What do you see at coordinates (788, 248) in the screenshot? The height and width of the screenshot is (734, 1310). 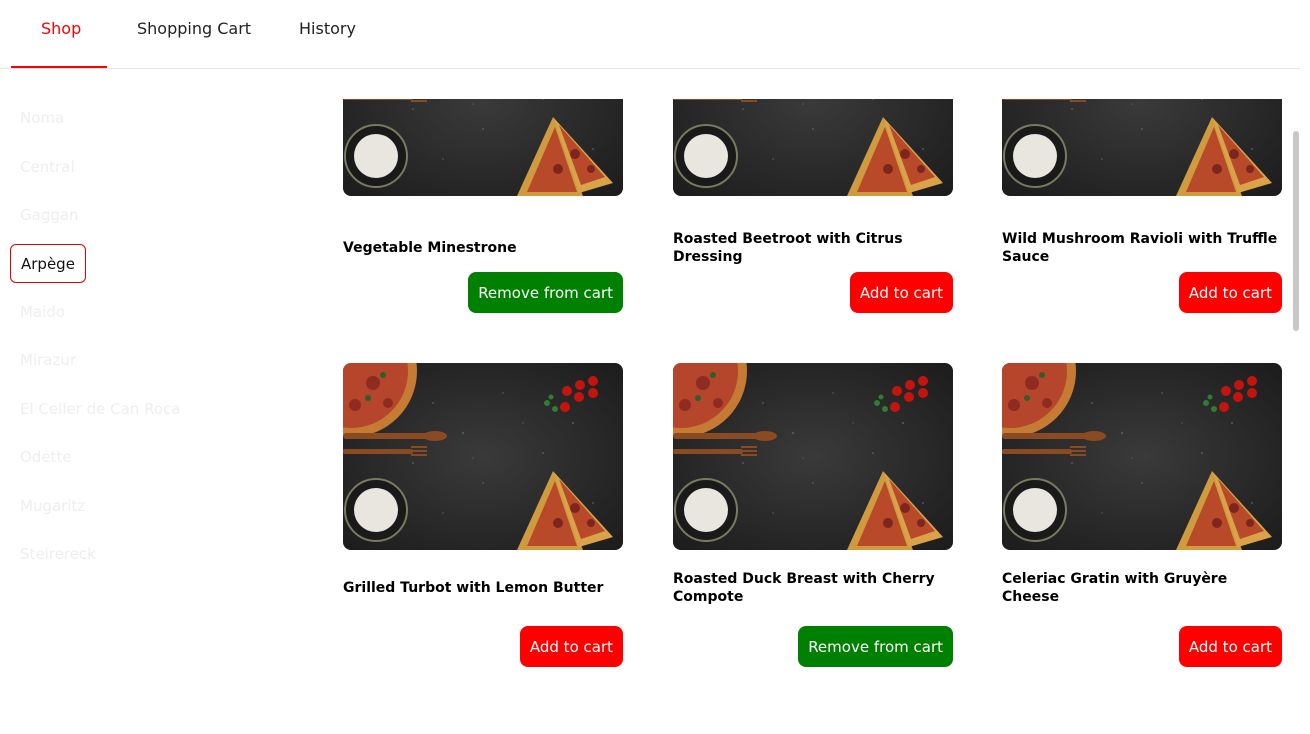 I see `product-name: Roasted Beetroot with Citrus Dressing` at bounding box center [788, 248].